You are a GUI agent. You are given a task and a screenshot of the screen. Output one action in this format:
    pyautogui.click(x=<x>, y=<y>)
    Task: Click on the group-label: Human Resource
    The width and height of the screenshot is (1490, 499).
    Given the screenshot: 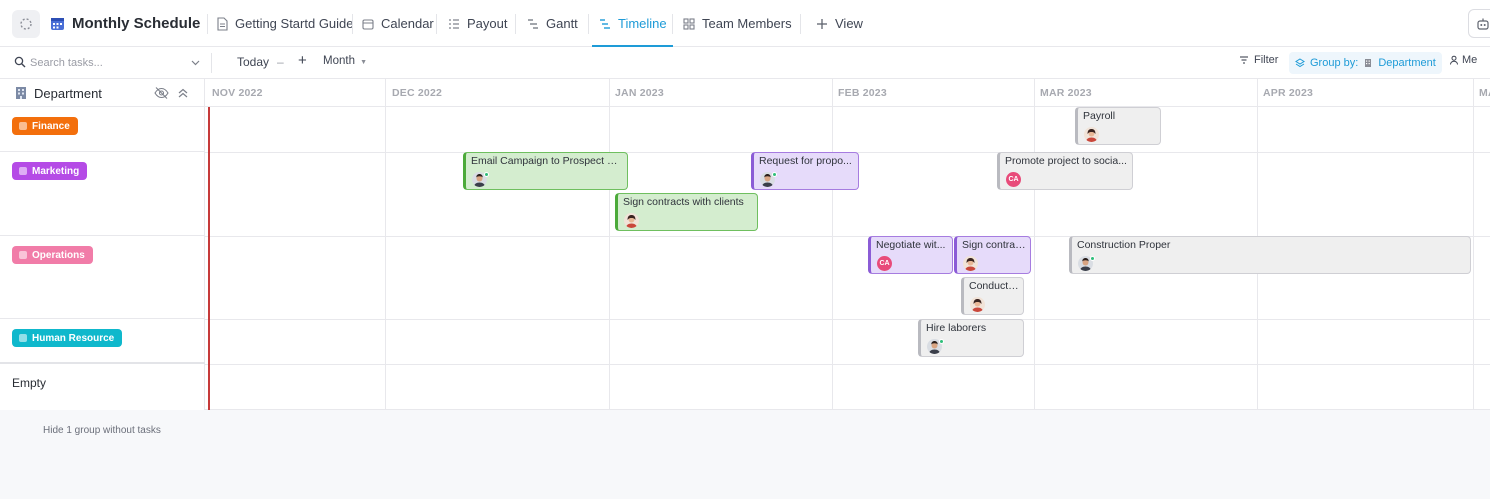 What is the action you would take?
    pyautogui.click(x=73, y=338)
    